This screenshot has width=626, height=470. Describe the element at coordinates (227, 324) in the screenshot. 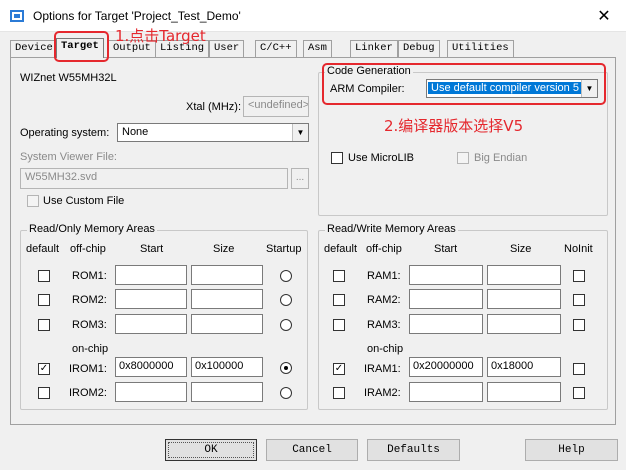

I see `rom3-size-input` at that location.